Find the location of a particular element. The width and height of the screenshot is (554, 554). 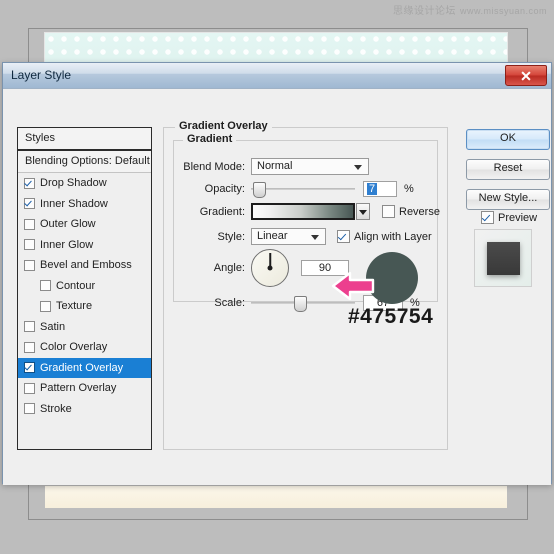

opacity-value: 7 is located at coordinates (372, 189).